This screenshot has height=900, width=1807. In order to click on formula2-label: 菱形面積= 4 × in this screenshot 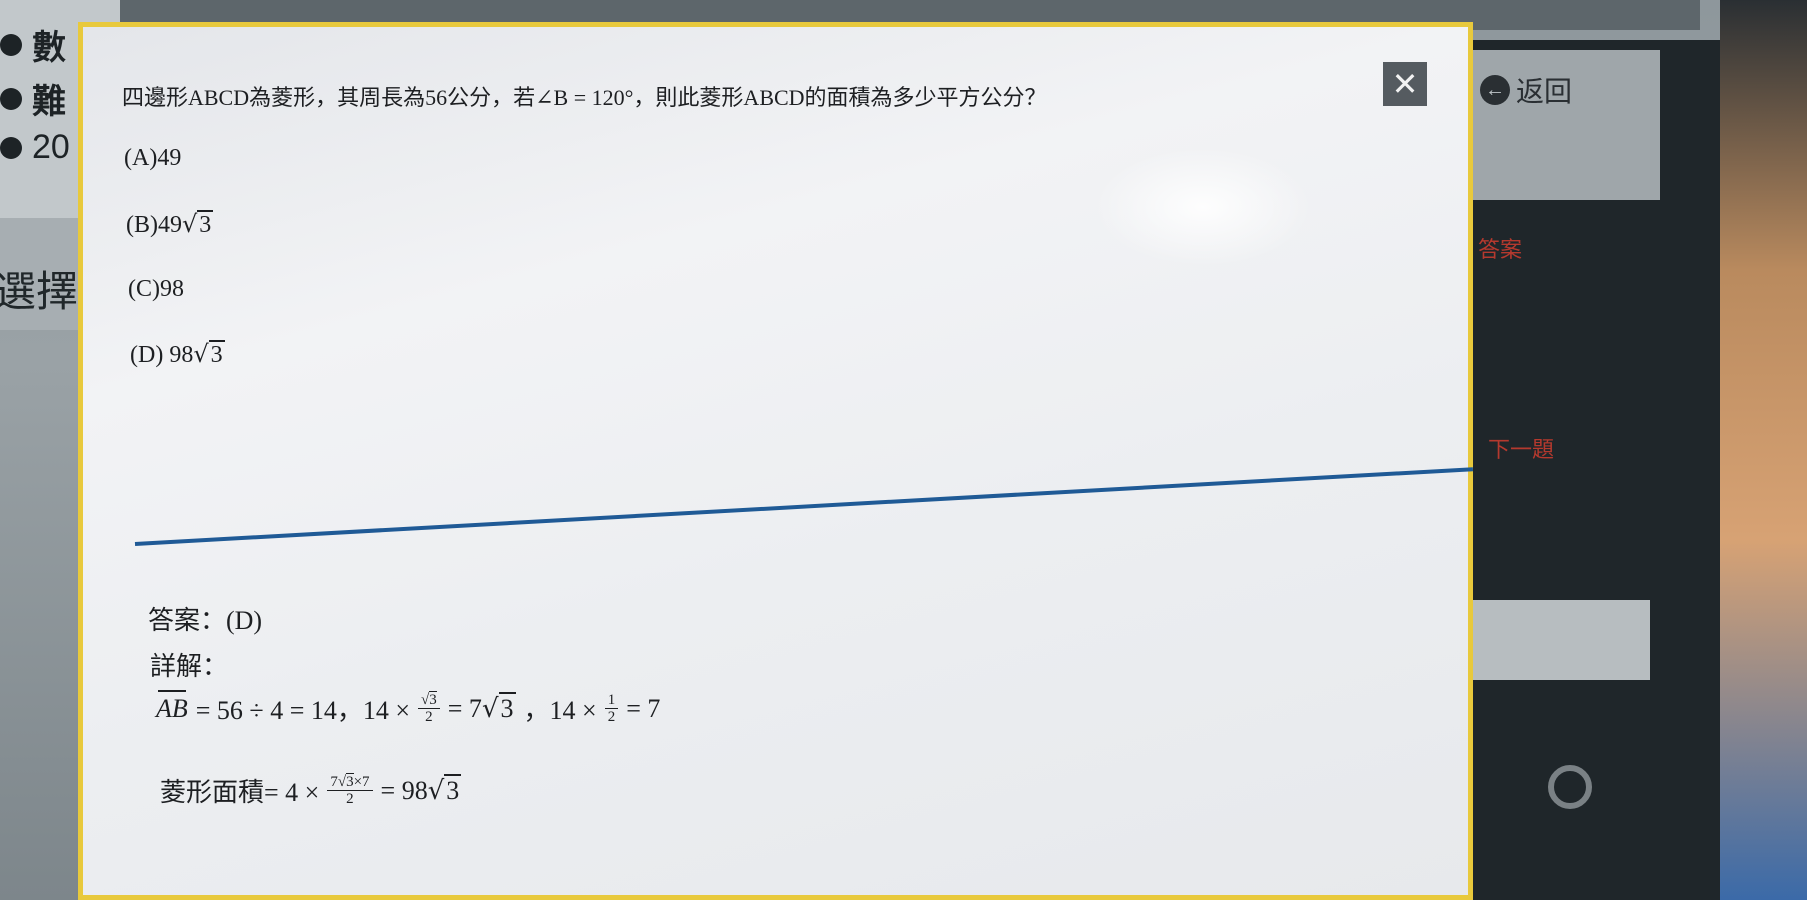, I will do `click(240, 792)`.